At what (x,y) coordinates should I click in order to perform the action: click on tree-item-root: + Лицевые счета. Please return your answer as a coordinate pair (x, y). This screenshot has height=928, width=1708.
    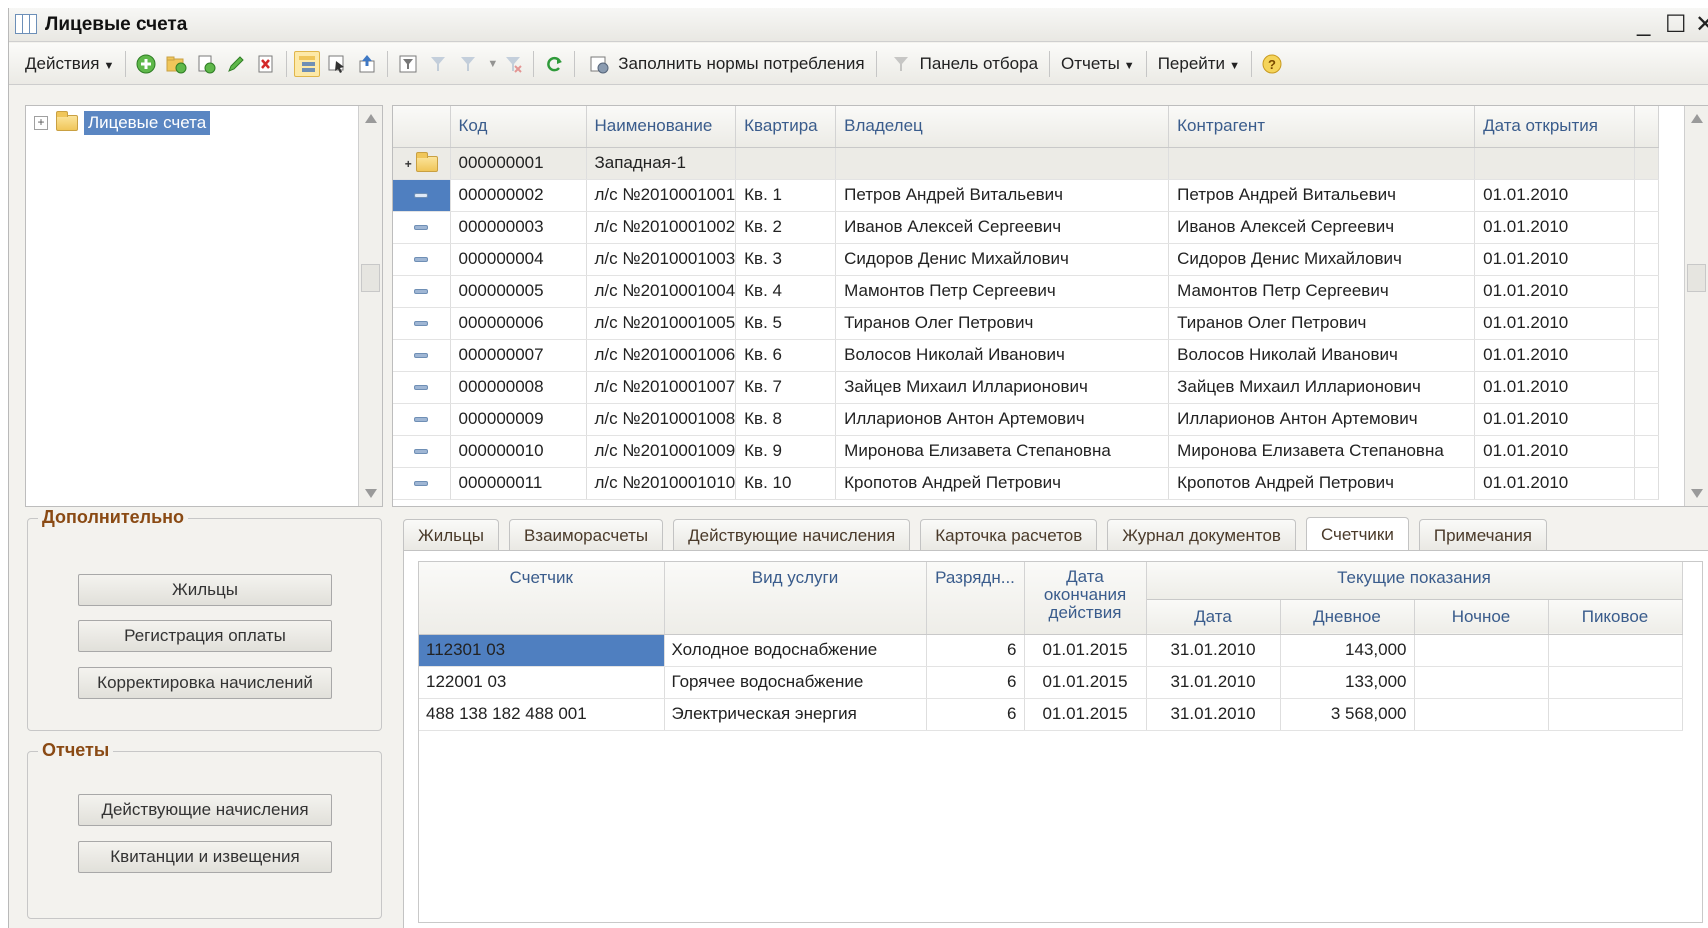
    Looking at the image, I should click on (122, 123).